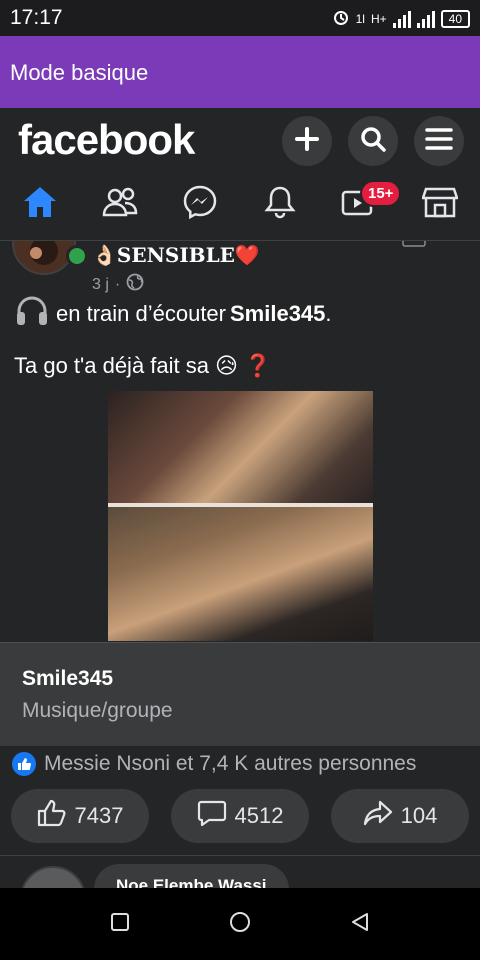 This screenshot has height=960, width=480. Describe the element at coordinates (240, 447) in the screenshot. I see `photo-top-panel` at that location.